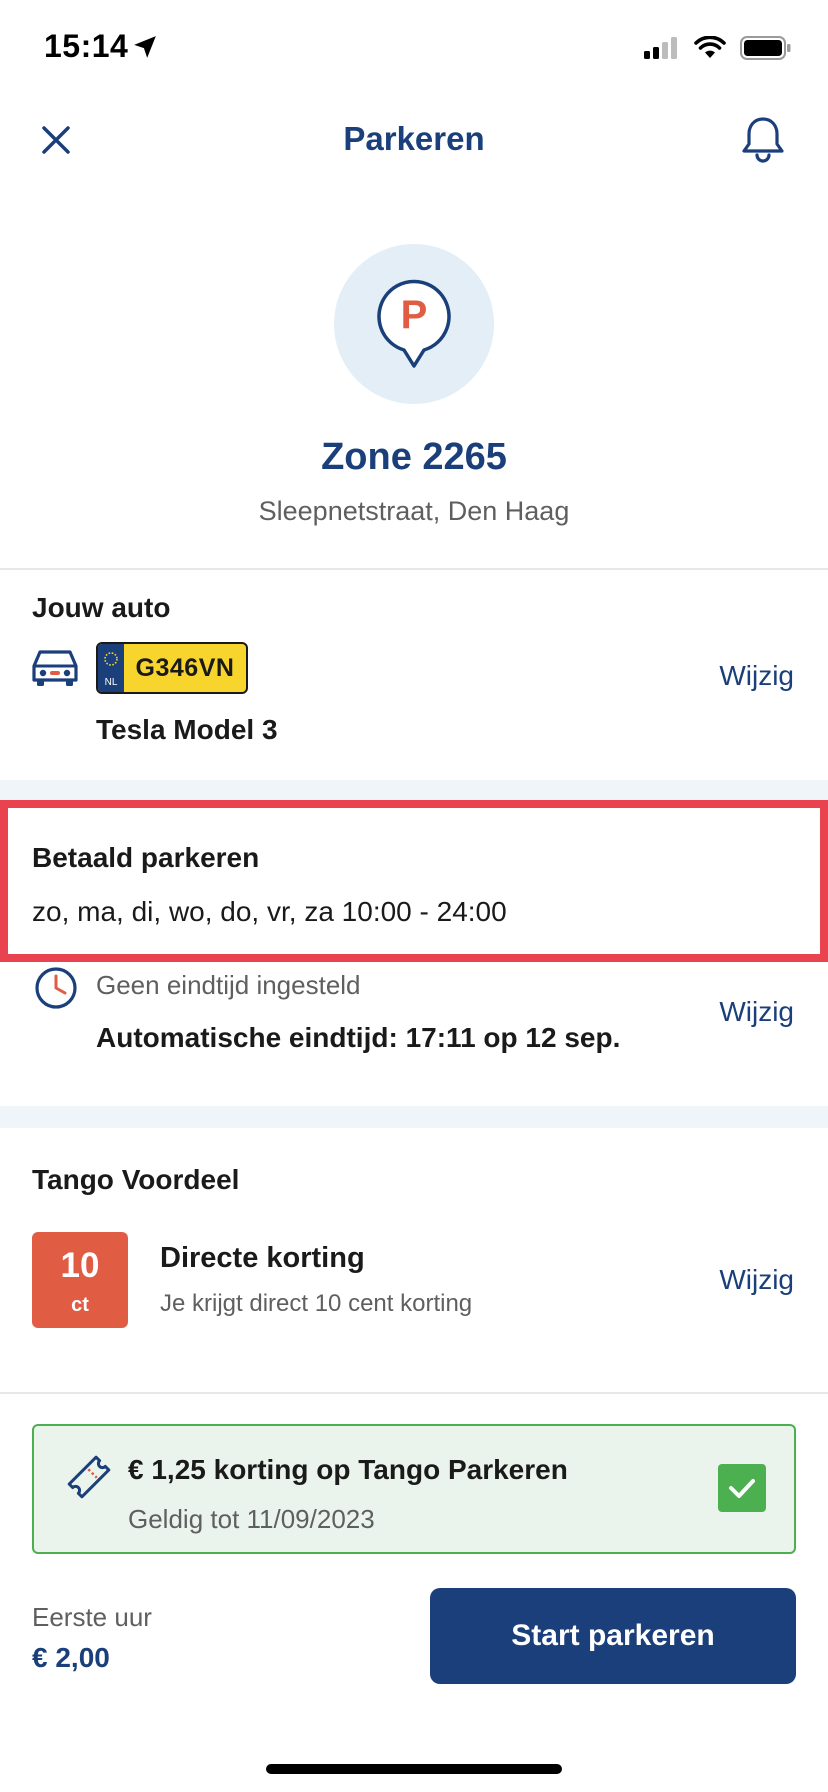  I want to click on start-parking-button: Start parkeren, so click(613, 1636).